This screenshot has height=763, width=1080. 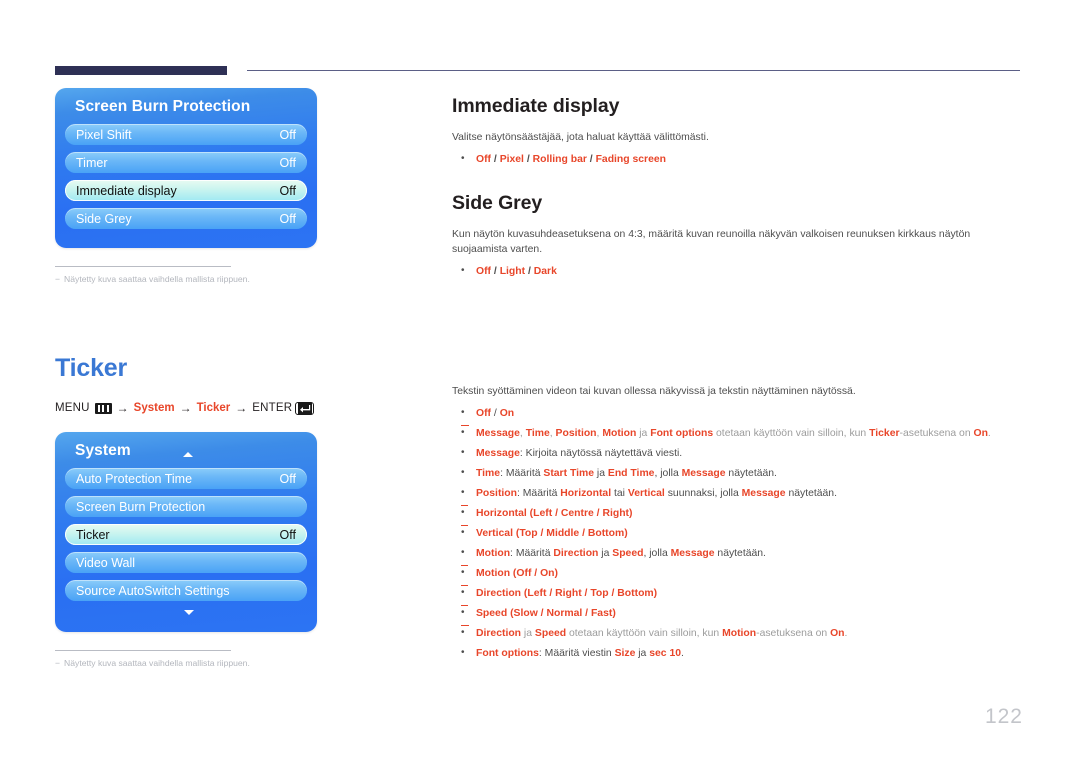 What do you see at coordinates (497, 203) in the screenshot?
I see `section-heading-side-grey: Side Grey` at bounding box center [497, 203].